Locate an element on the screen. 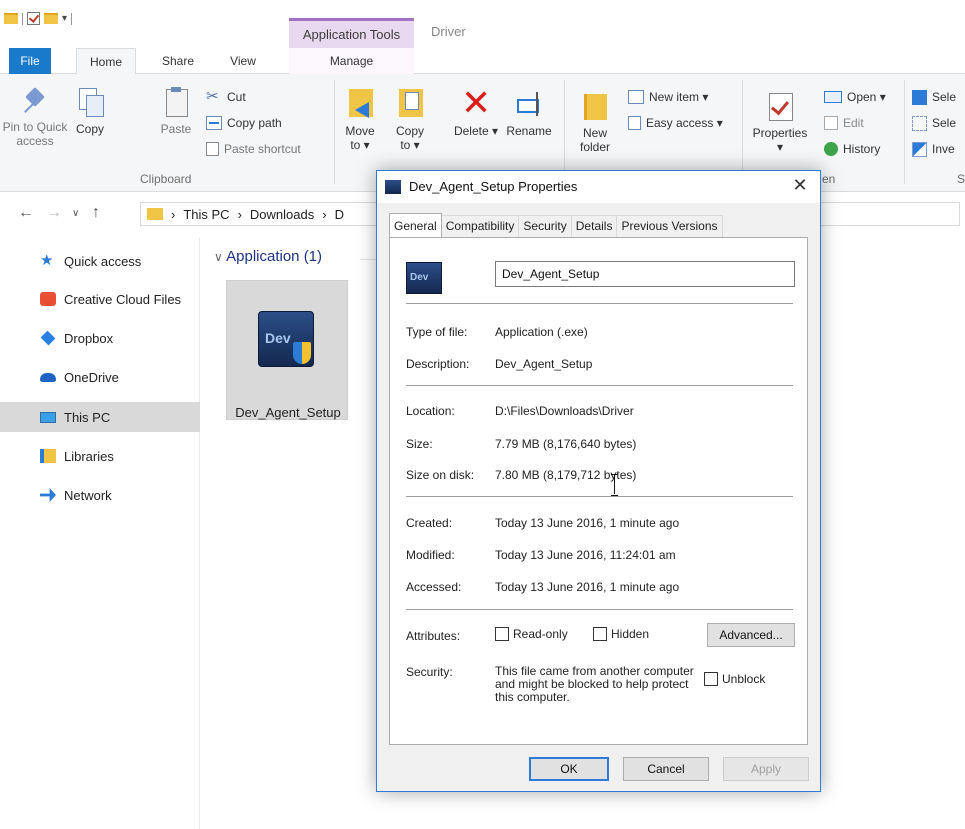  read-only-checkbox: Read-only is located at coordinates (531, 634).